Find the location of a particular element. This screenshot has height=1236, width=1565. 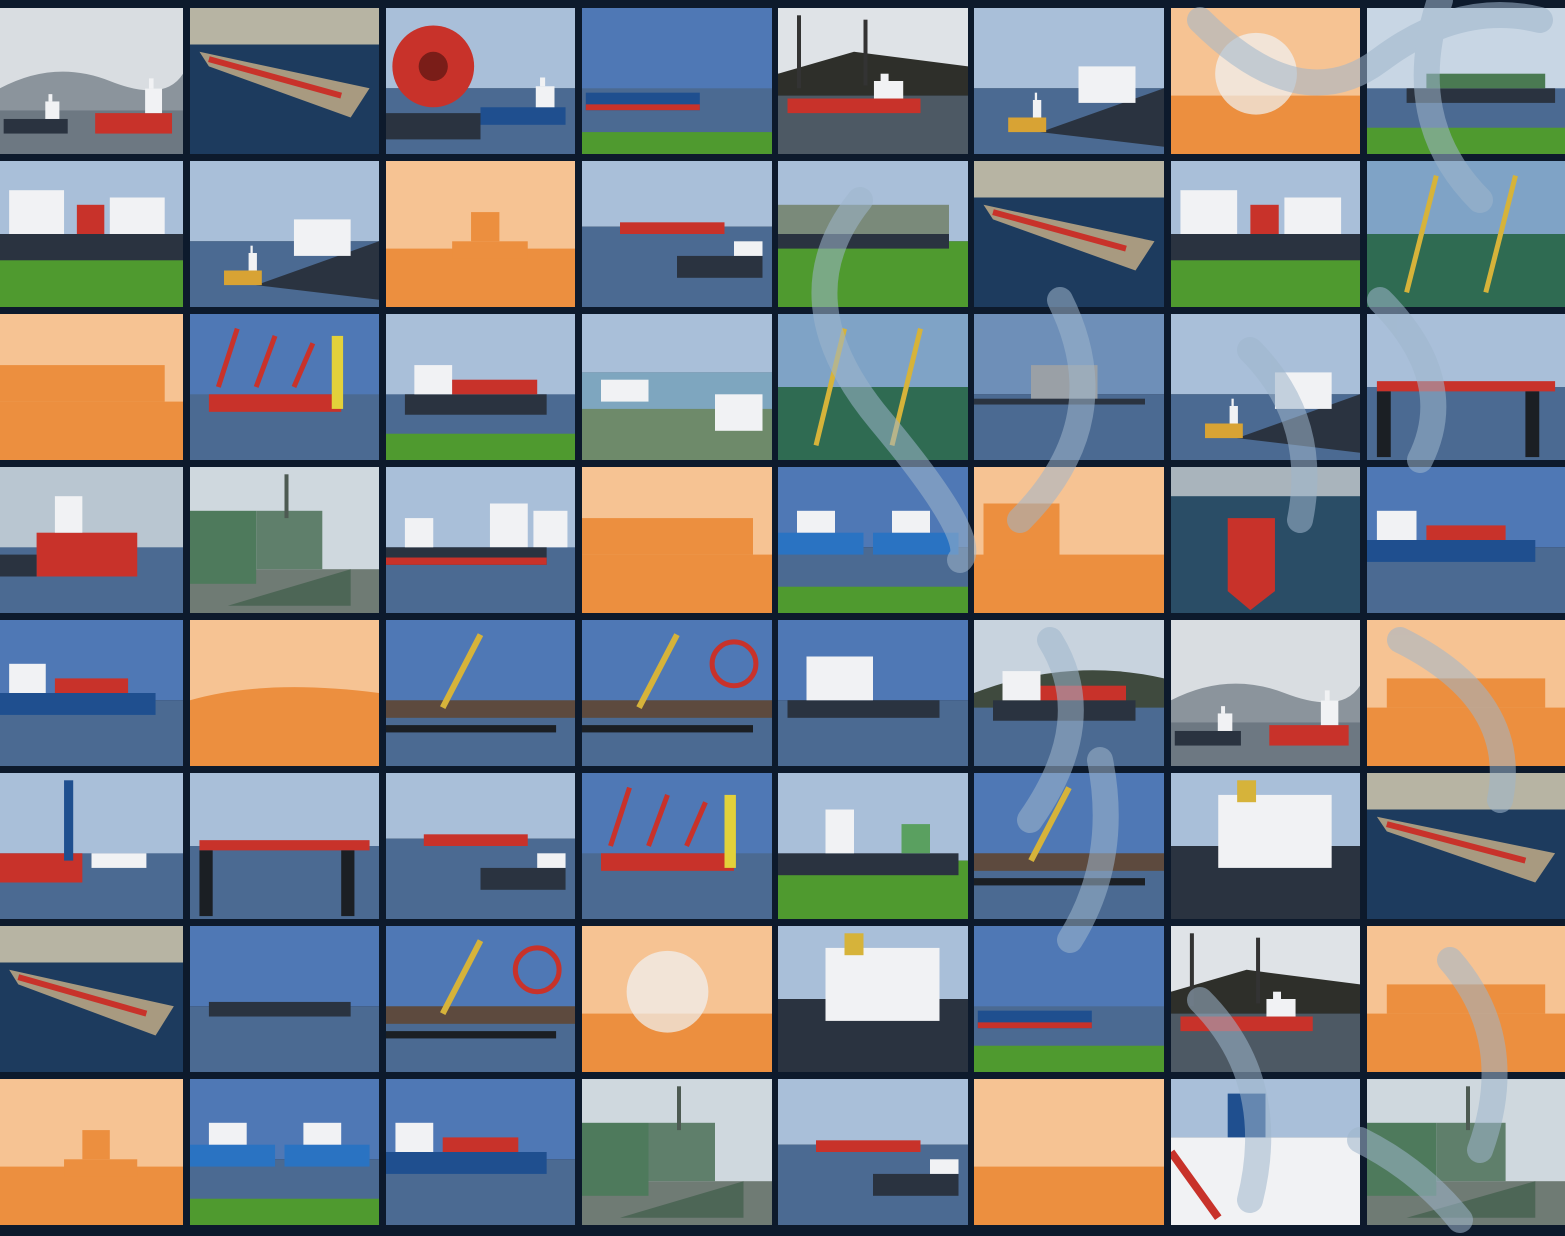

photo-tile-coaster is located at coordinates (480, 387).